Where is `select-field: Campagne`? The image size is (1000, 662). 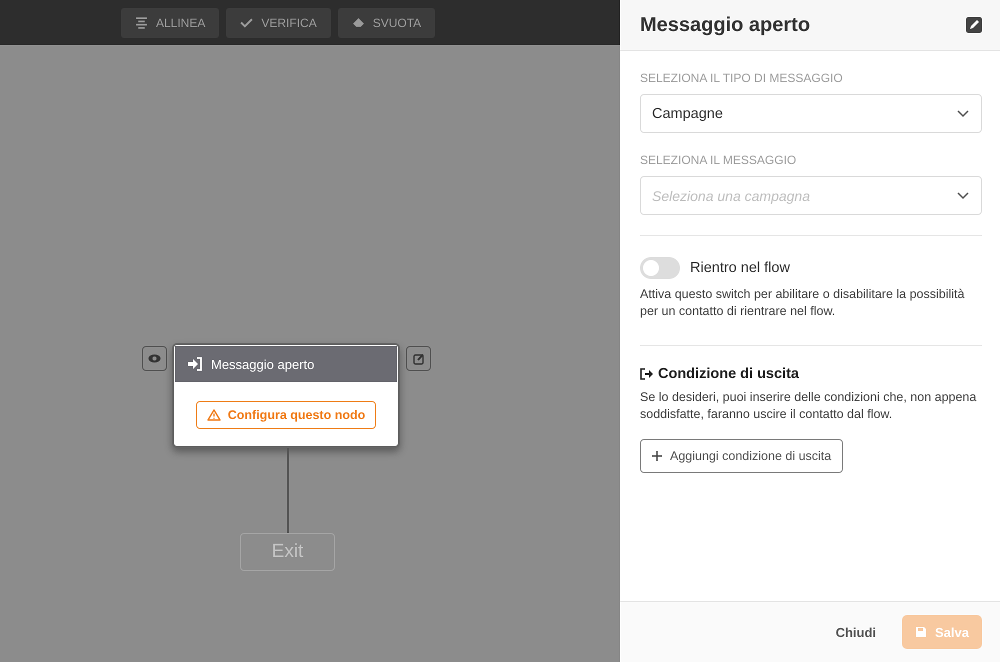
select-field: Campagne is located at coordinates (811, 113).